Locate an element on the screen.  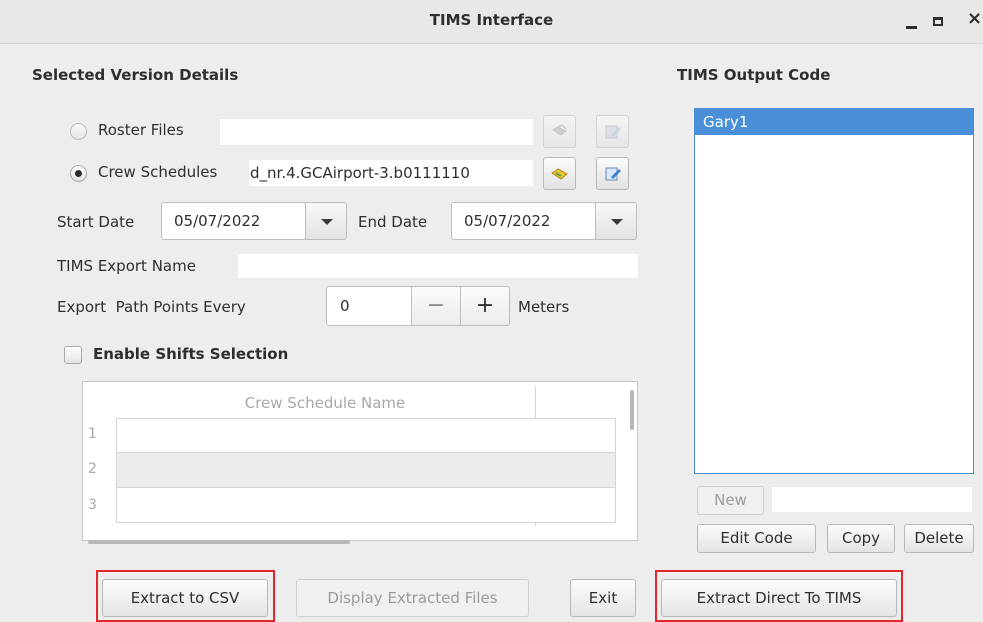
extract-to-csv-button: Extract to CSV is located at coordinates (185, 598).